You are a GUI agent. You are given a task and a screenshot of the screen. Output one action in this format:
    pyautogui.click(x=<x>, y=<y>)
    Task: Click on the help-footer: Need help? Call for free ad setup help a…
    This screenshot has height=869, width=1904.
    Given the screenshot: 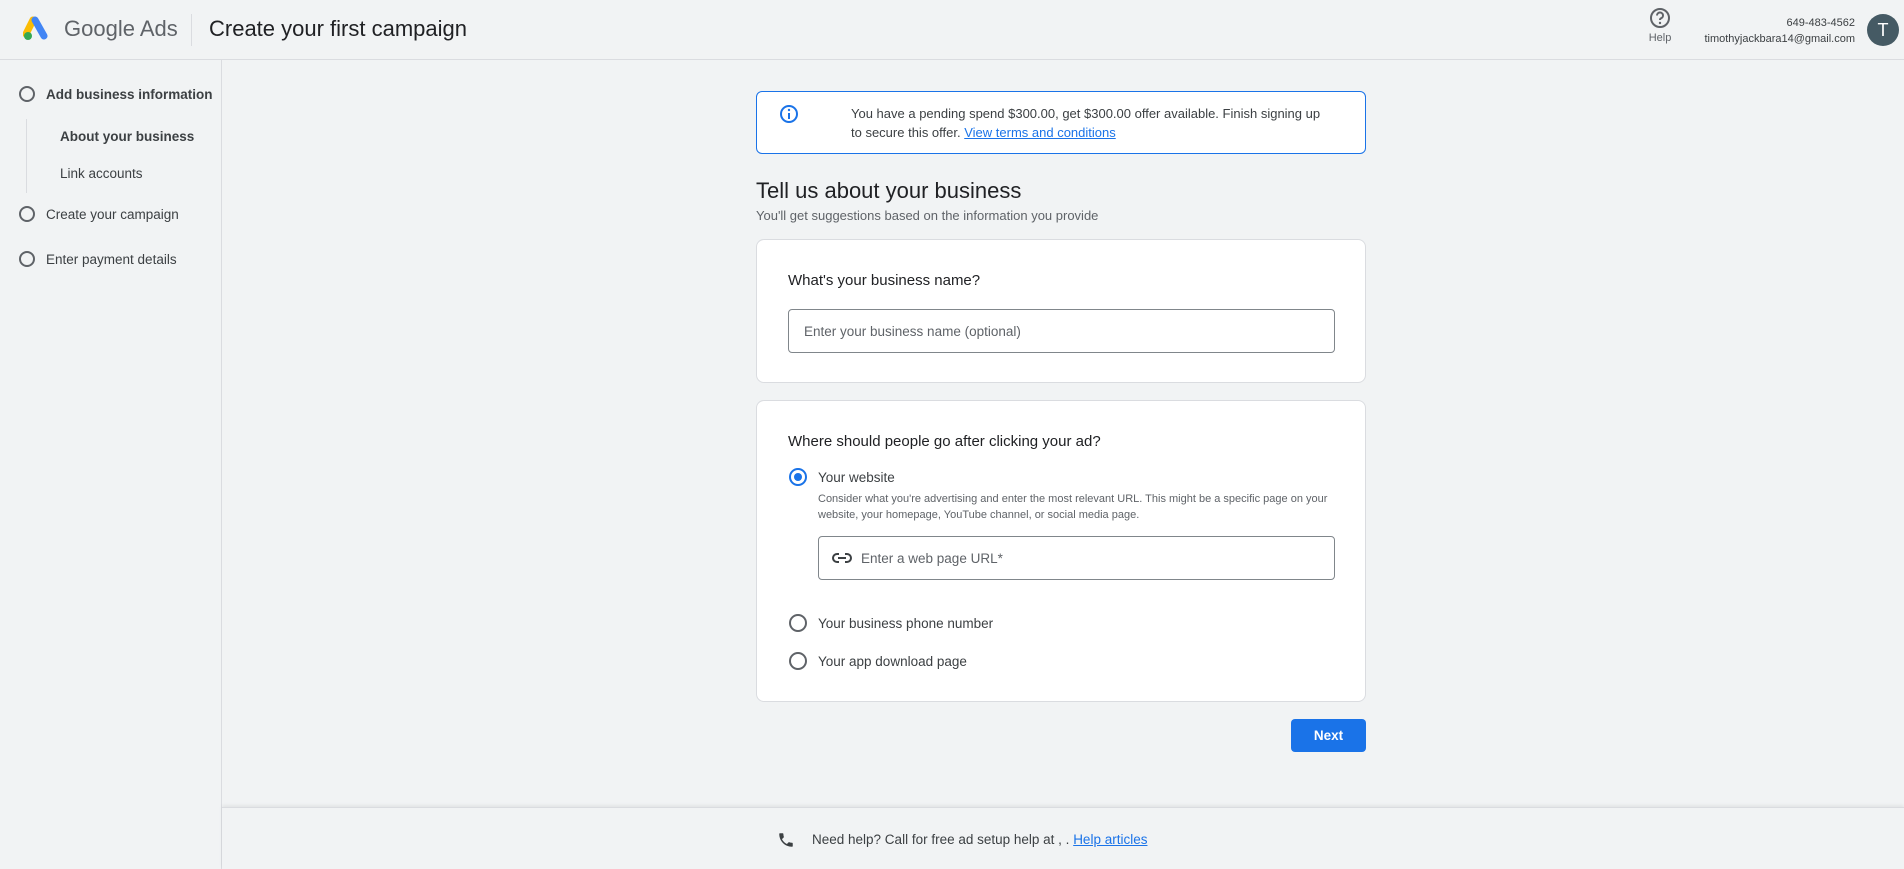 What is the action you would take?
    pyautogui.click(x=1063, y=838)
    